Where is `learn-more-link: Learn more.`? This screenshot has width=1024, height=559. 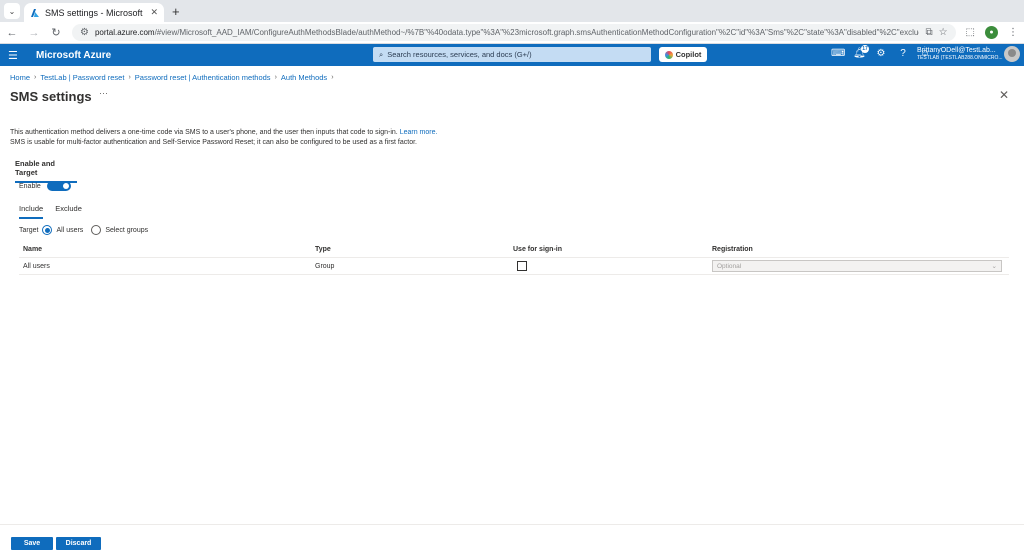
learn-more-link: Learn more. is located at coordinates (419, 132).